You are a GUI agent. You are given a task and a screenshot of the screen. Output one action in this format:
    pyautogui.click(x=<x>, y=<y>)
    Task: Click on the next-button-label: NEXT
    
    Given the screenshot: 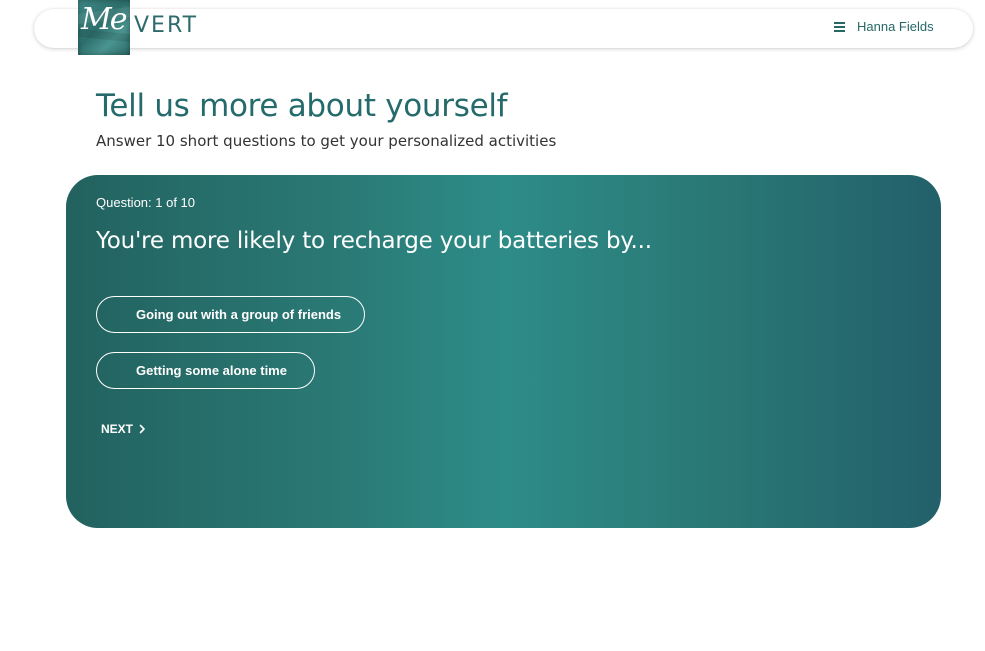 What is the action you would take?
    pyautogui.click(x=117, y=429)
    